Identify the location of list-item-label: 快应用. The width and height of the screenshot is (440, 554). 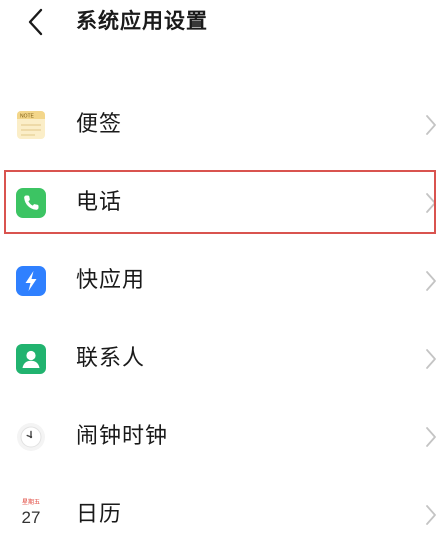
(111, 280).